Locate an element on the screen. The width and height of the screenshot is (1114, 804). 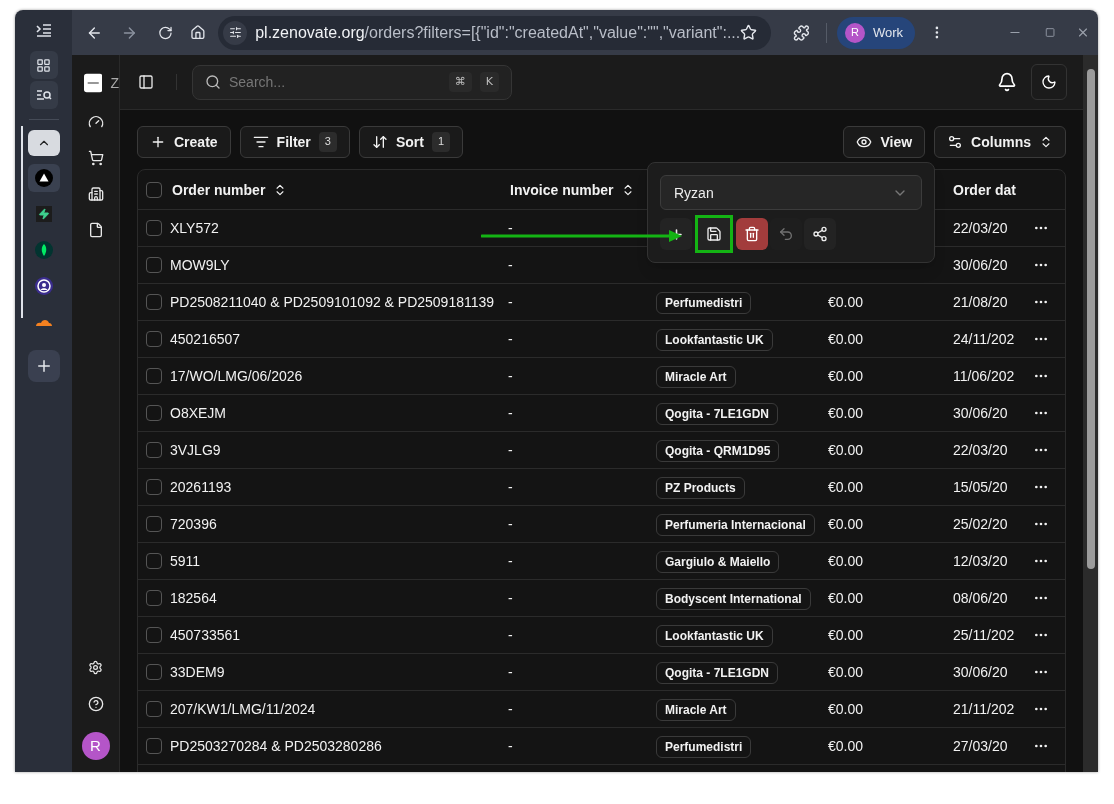
table-cell: 30/06/20 is located at coordinates (980, 413).